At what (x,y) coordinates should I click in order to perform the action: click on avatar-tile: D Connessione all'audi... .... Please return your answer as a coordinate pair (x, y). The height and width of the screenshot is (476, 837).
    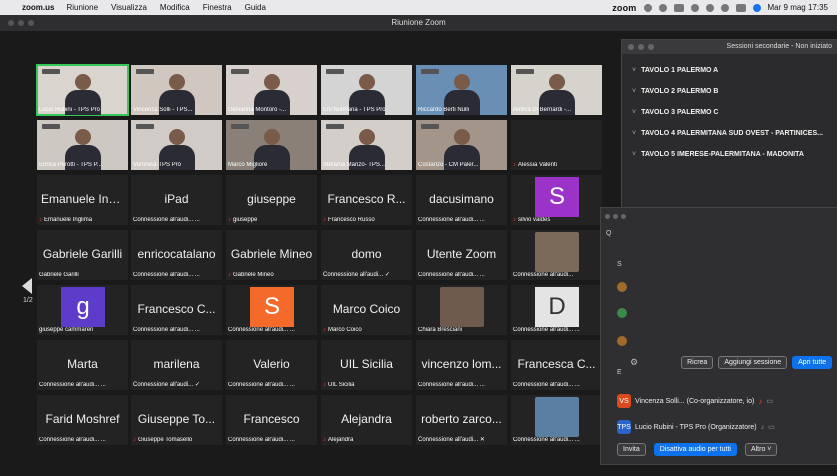
    Looking at the image, I should click on (556, 310).